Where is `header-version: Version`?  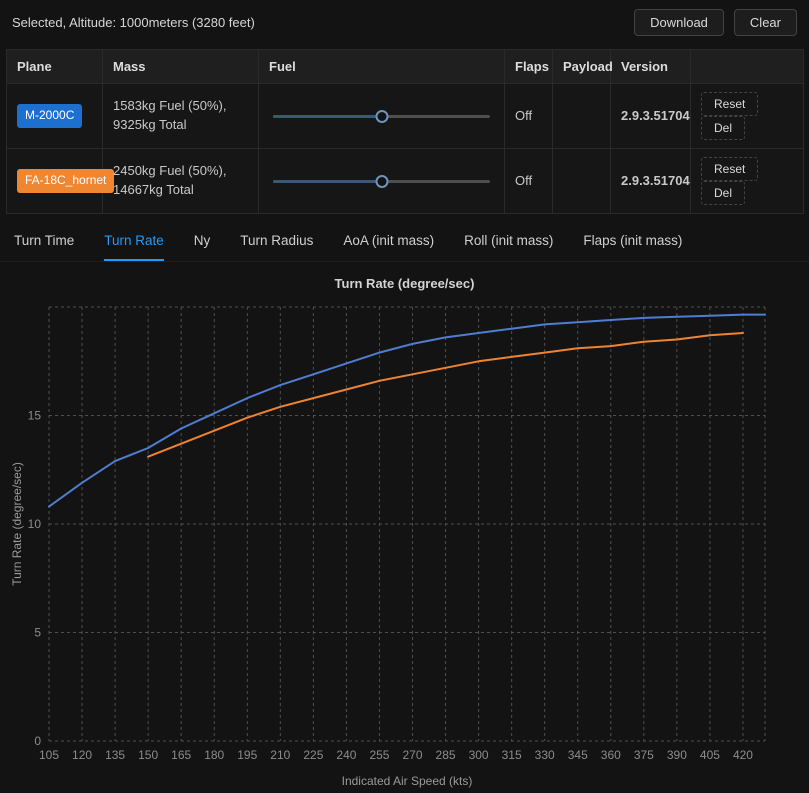
header-version: Version is located at coordinates (650, 66).